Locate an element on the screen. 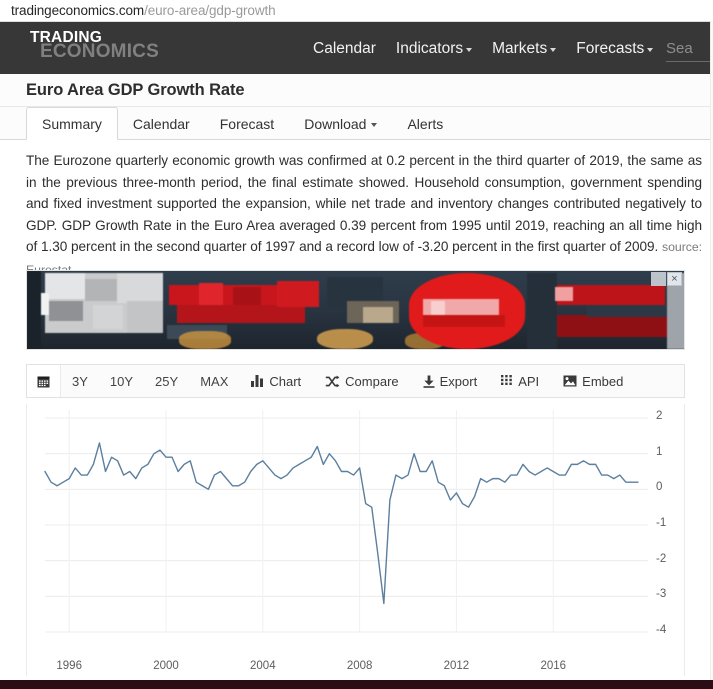 This screenshot has height=689, width=713. embed-button: Embed is located at coordinates (593, 381).